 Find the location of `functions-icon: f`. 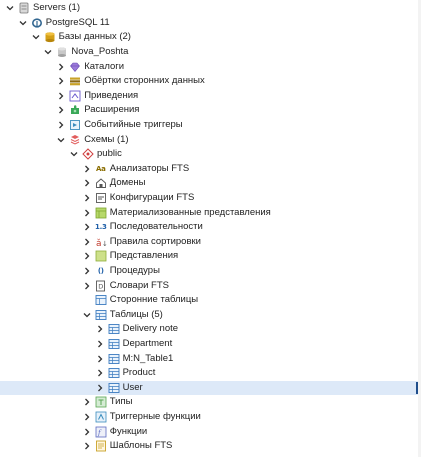

functions-icon: f is located at coordinates (101, 432).